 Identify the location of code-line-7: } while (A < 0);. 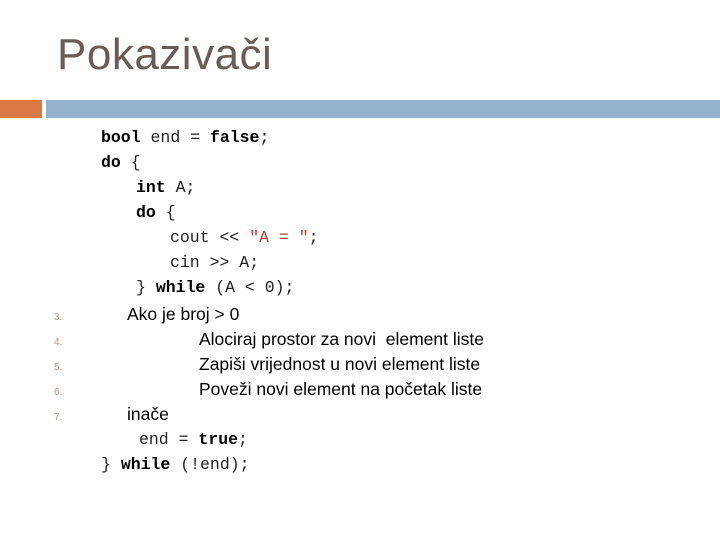
(215, 288).